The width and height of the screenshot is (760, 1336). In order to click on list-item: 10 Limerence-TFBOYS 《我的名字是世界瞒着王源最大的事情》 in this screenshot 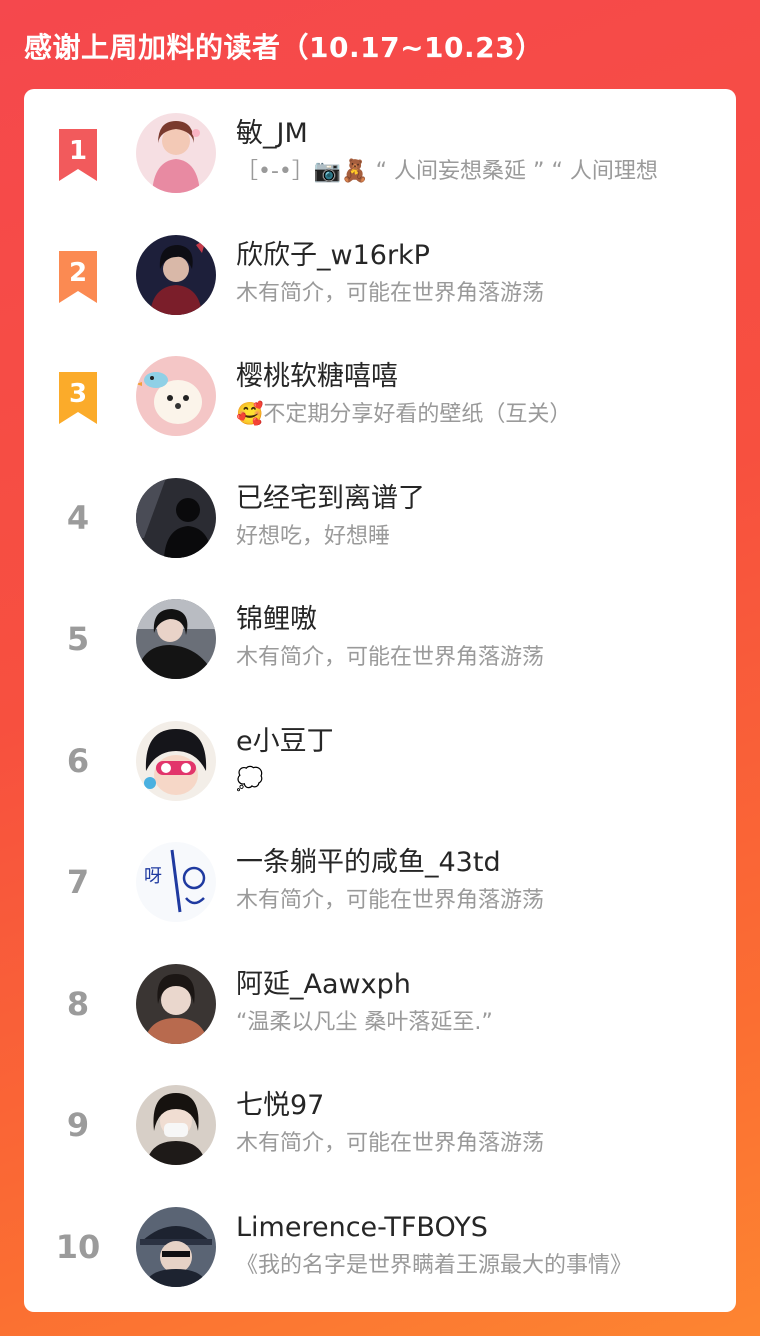, I will do `click(380, 1247)`.